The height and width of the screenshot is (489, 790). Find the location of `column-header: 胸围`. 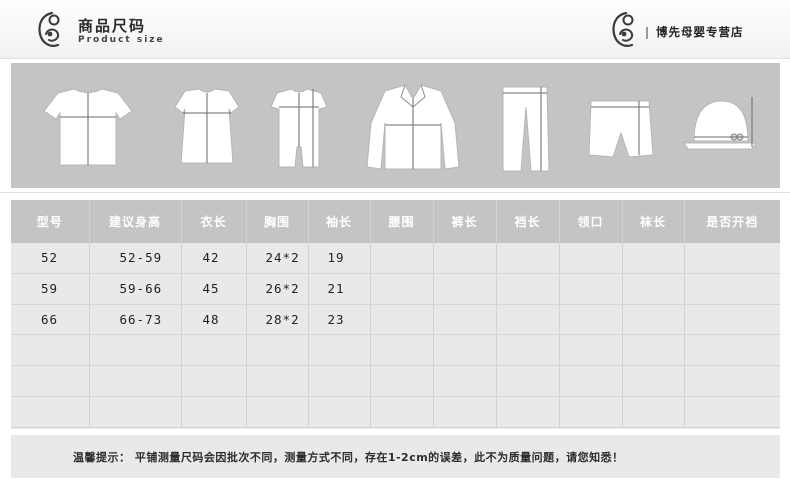

column-header: 胸围 is located at coordinates (277, 221).